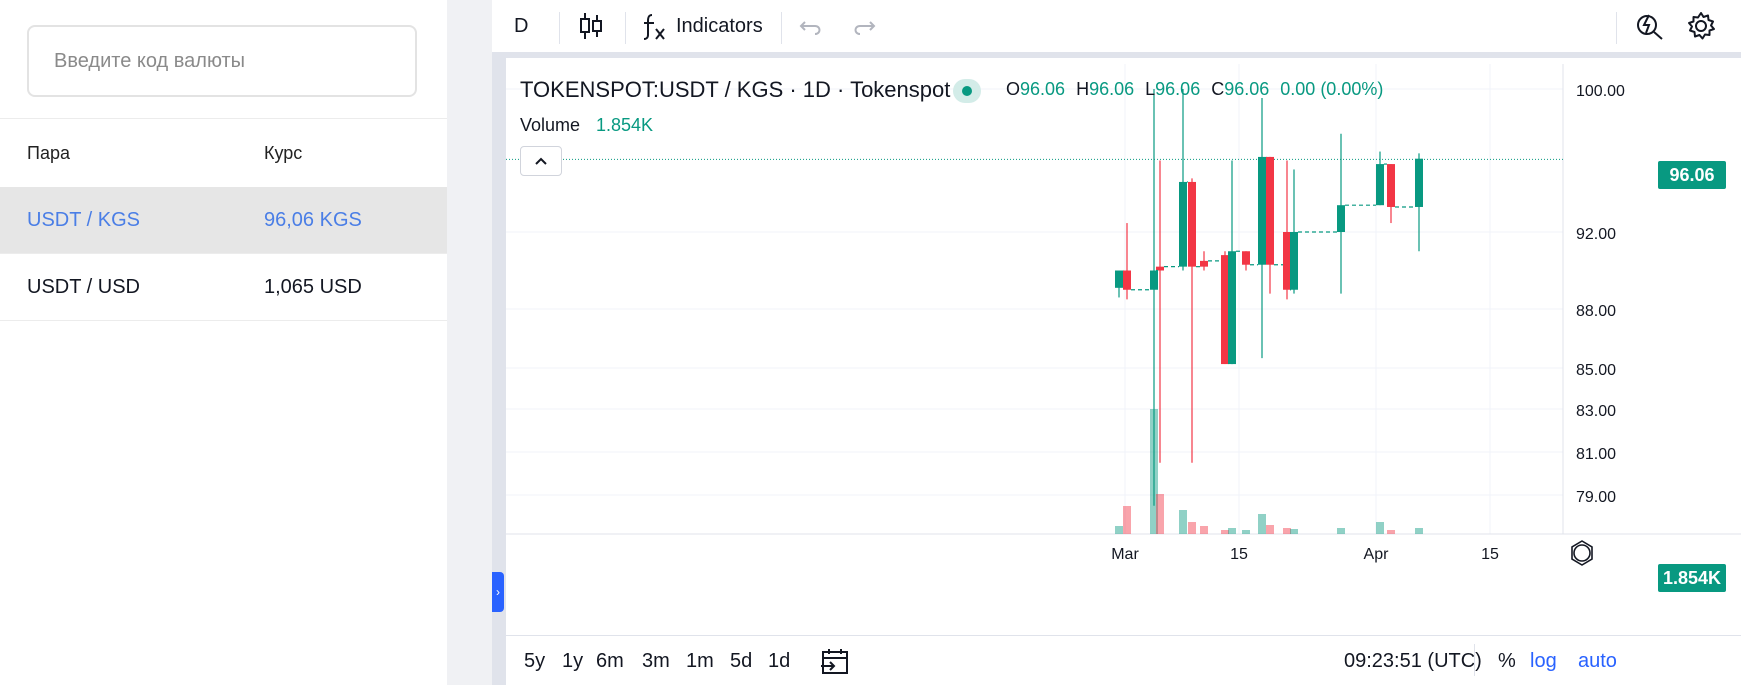 This screenshot has height=685, width=1741. I want to click on redo-icon, so click(863, 26).